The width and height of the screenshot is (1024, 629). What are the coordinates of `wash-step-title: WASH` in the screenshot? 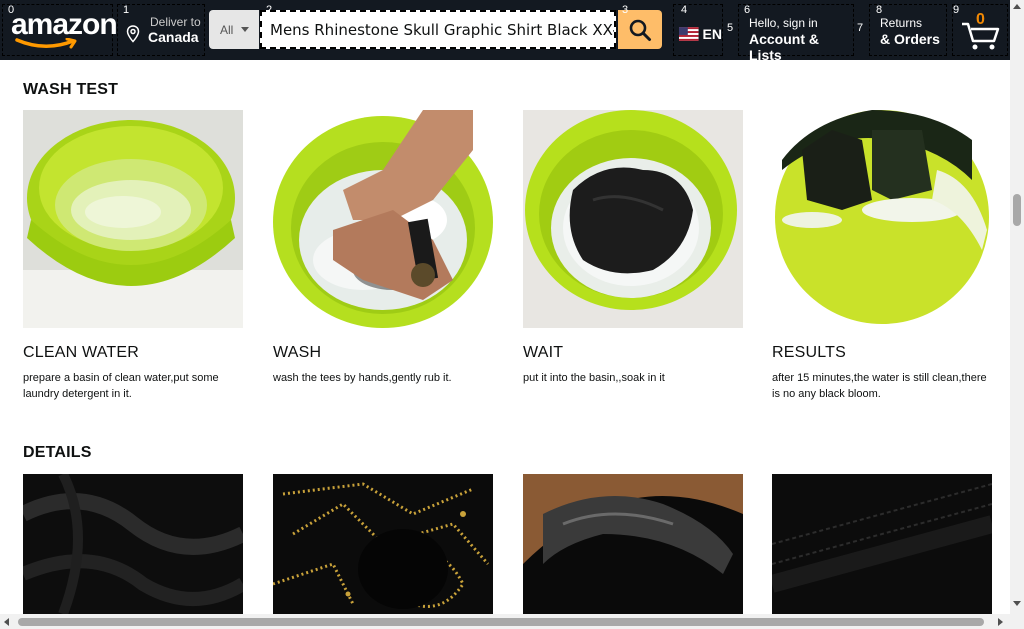 It's located at (297, 352).